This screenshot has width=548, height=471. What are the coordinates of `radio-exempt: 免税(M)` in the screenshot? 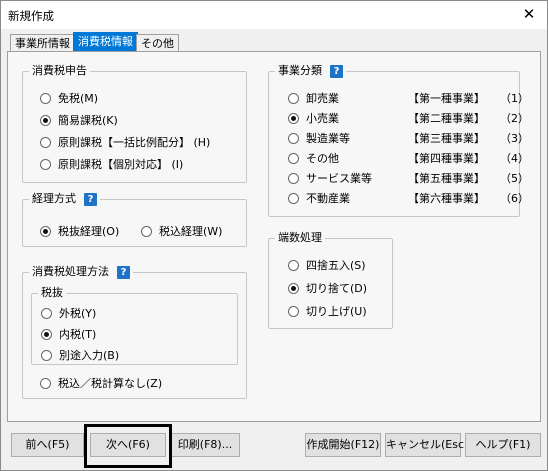 It's located at (69, 98).